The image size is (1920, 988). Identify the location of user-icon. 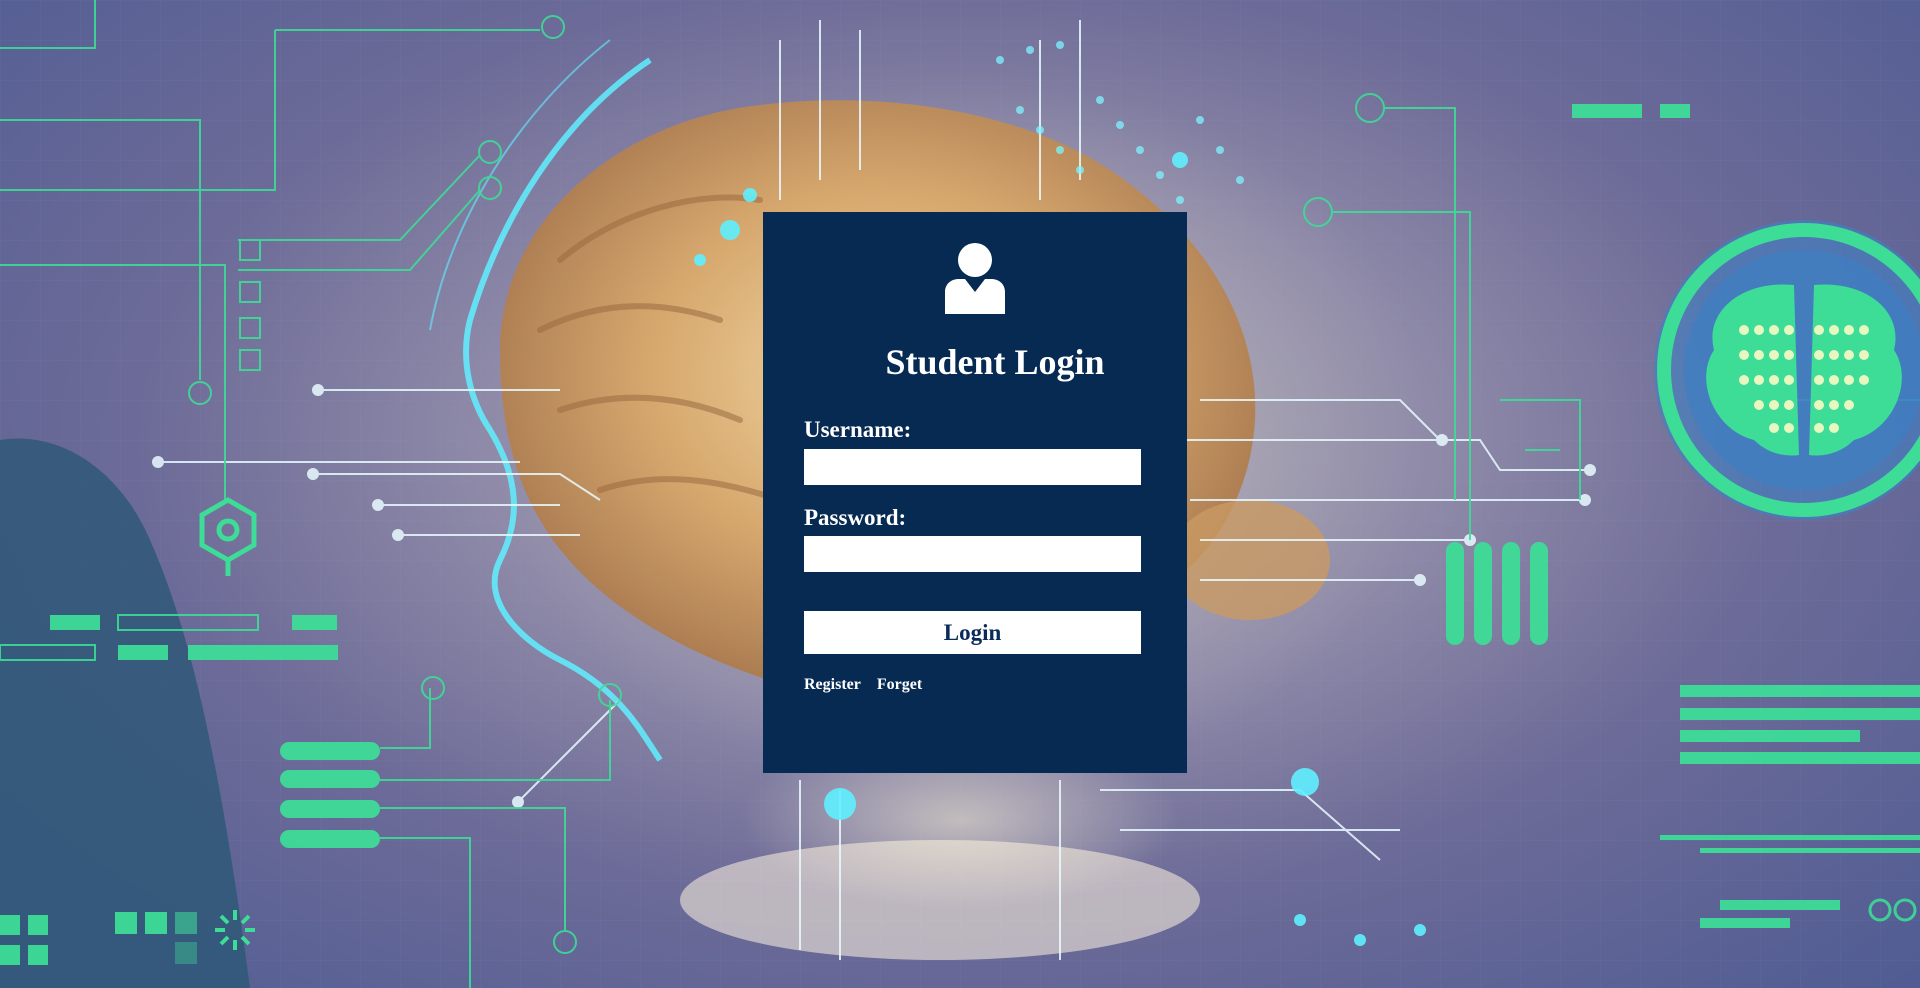
(975, 278).